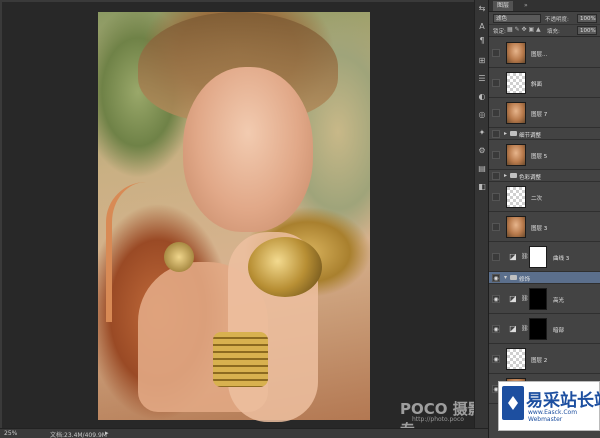  Describe the element at coordinates (78, 435) in the screenshot. I see `document-info: 文档:23.4M/409.9M` at that location.